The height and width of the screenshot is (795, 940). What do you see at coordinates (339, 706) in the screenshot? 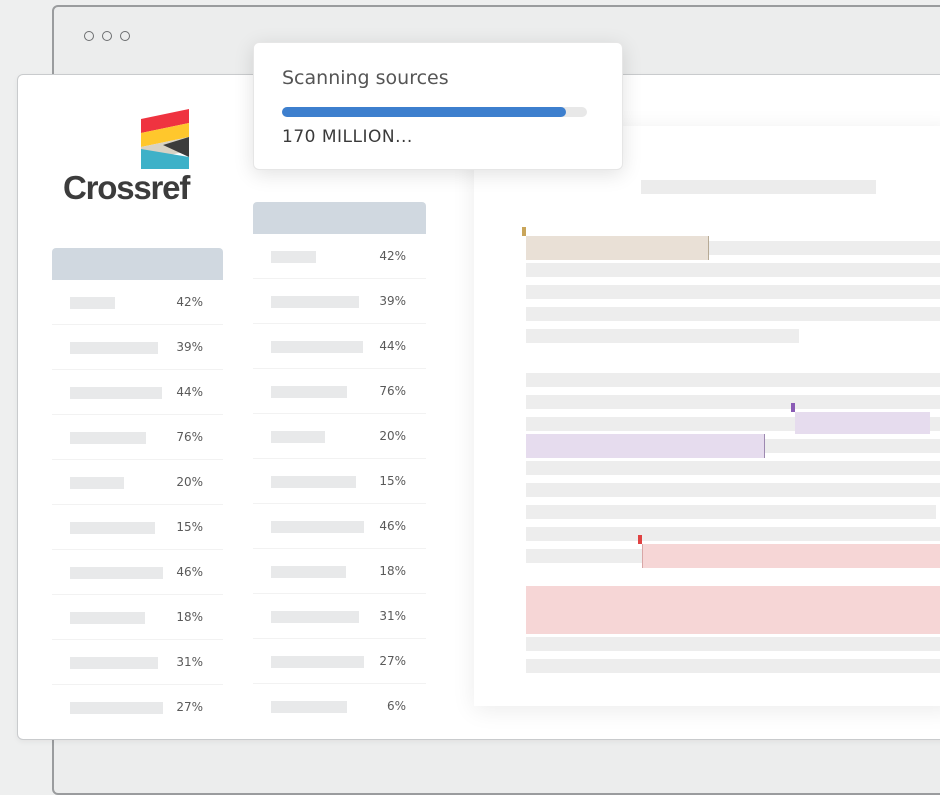
I see `table-row: 6%` at bounding box center [339, 706].